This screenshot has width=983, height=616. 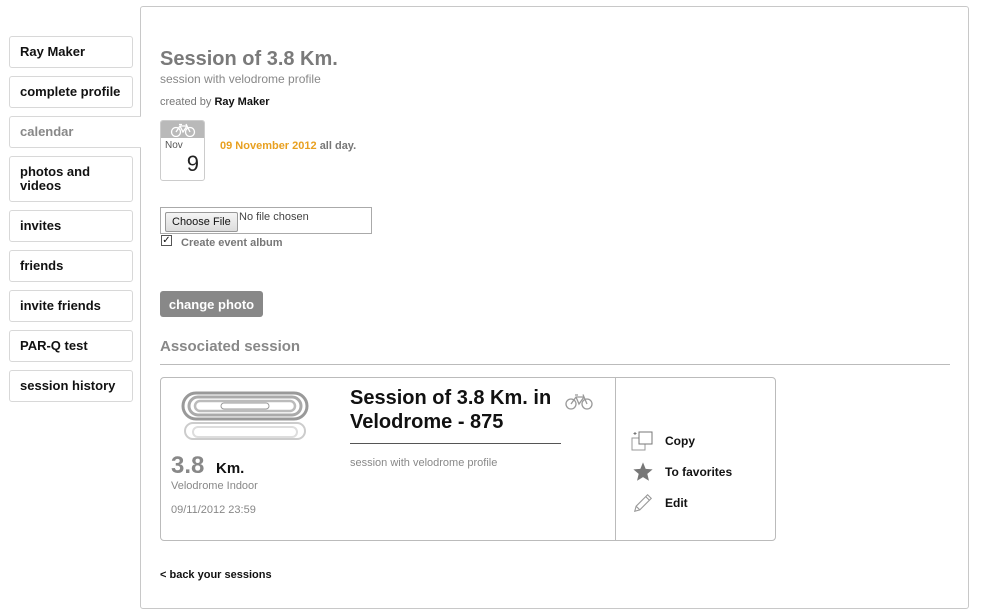 What do you see at coordinates (54, 345) in the screenshot?
I see `sidebar-item-label: PAR-Q test` at bounding box center [54, 345].